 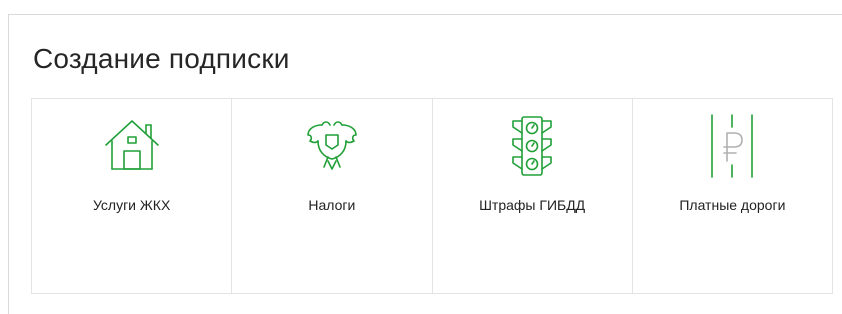 What do you see at coordinates (732, 146) in the screenshot?
I see `toll-road-ruble-icon` at bounding box center [732, 146].